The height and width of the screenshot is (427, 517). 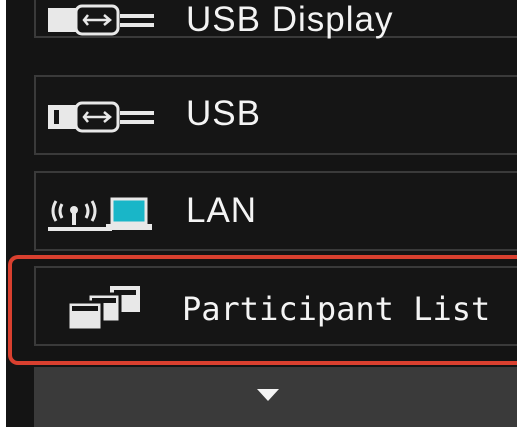 I want to click on scroll-down-button, so click(x=275, y=397).